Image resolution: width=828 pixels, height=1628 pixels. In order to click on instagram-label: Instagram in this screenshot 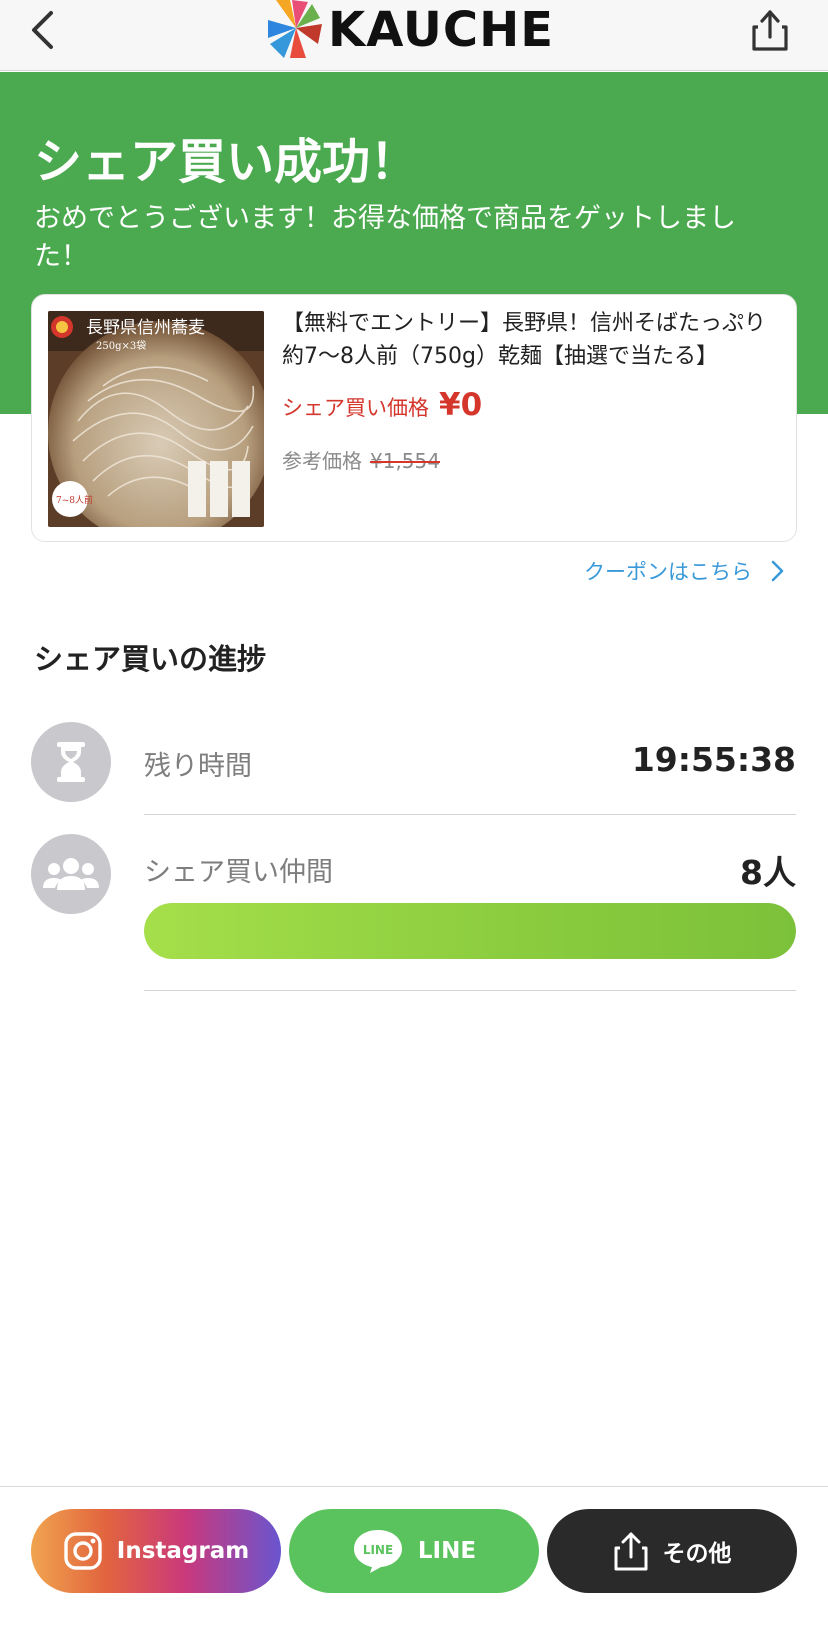, I will do `click(183, 1551)`.